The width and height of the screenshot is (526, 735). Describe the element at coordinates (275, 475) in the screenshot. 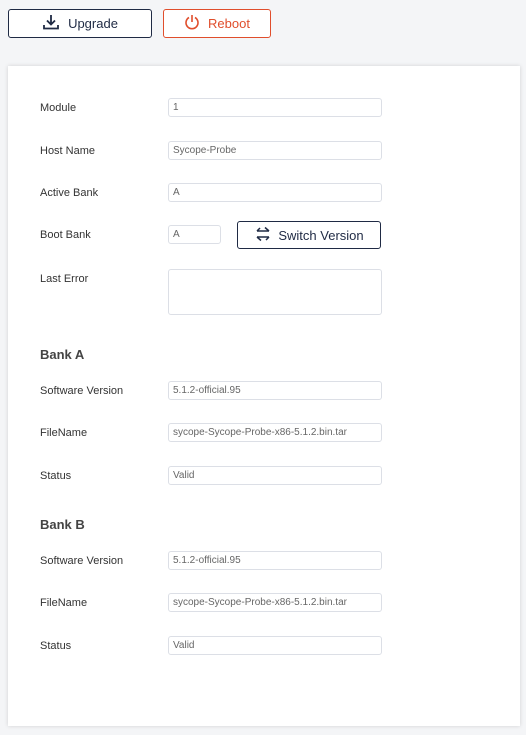

I see `bank-a-status-field: Valid` at that location.